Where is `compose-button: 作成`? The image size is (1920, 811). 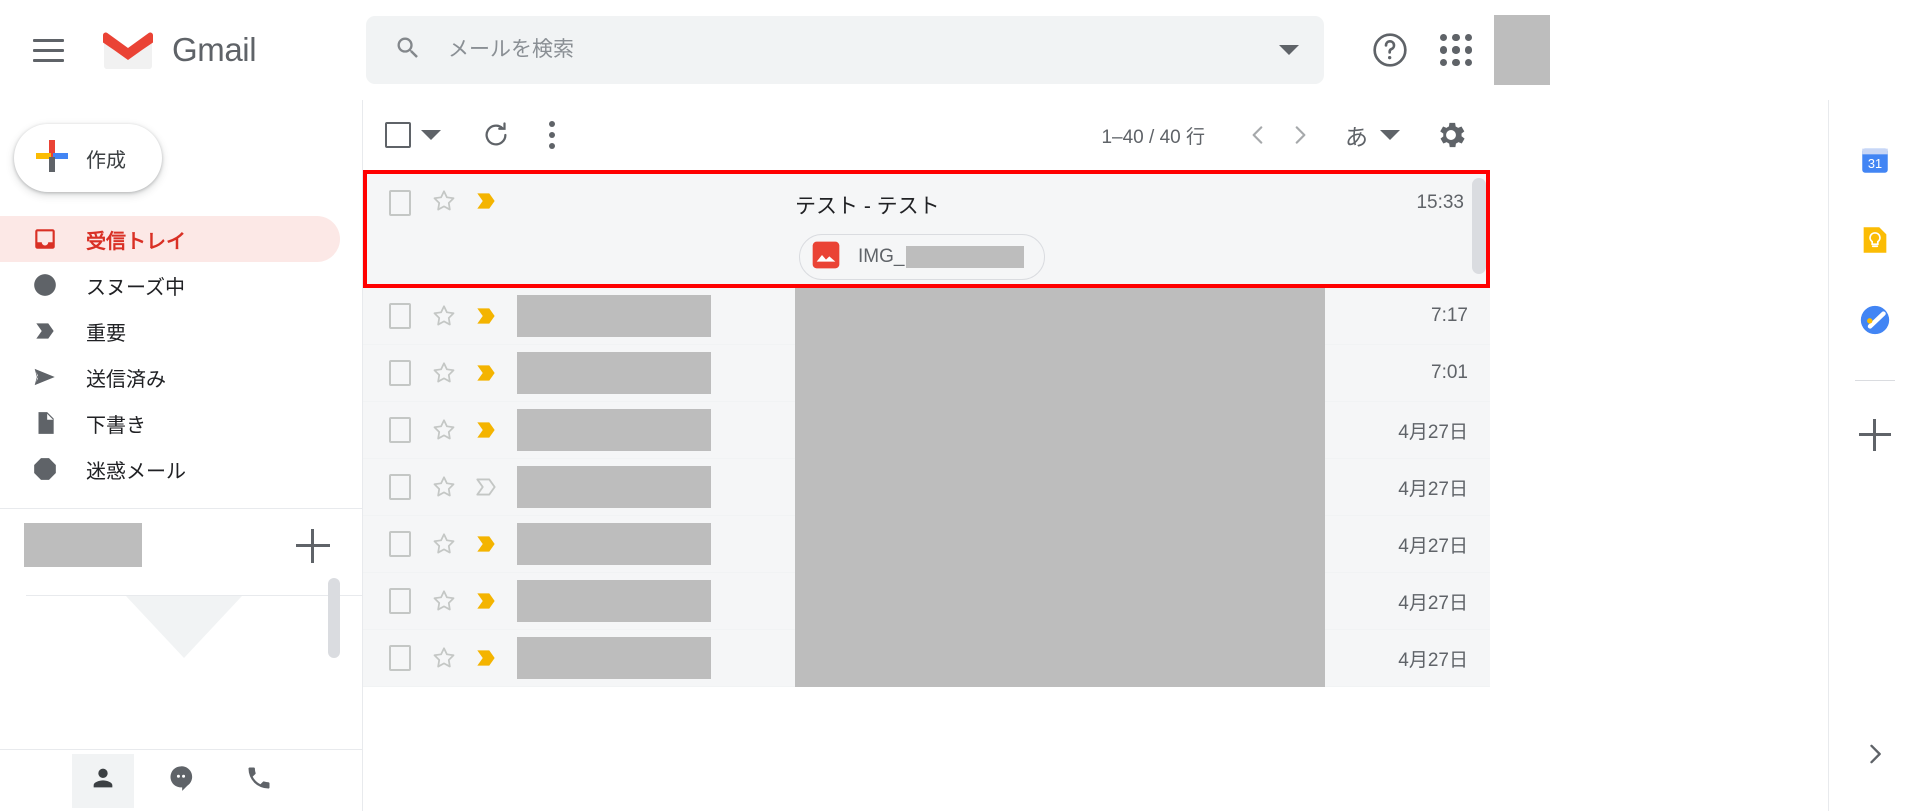
compose-button: 作成 is located at coordinates (88, 158).